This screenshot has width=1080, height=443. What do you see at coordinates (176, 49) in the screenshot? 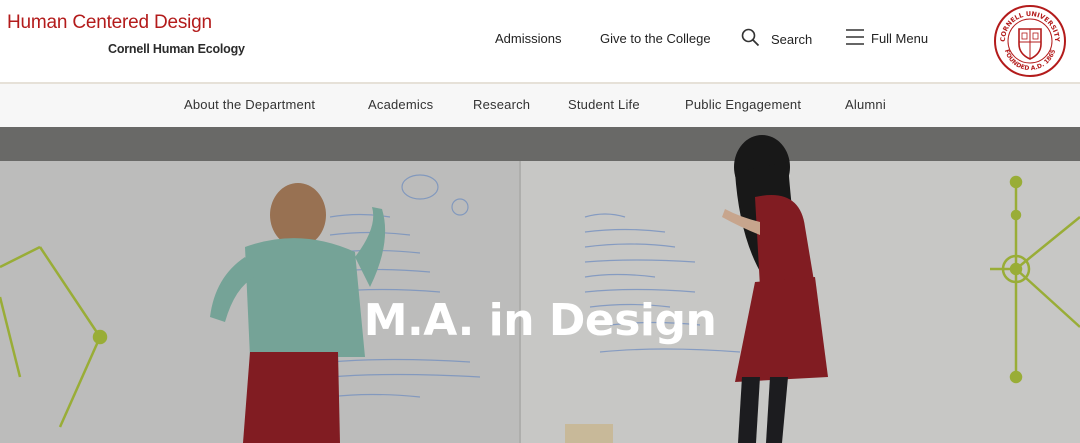
I see `brand-subtitle: Cornell Human Ecology` at bounding box center [176, 49].